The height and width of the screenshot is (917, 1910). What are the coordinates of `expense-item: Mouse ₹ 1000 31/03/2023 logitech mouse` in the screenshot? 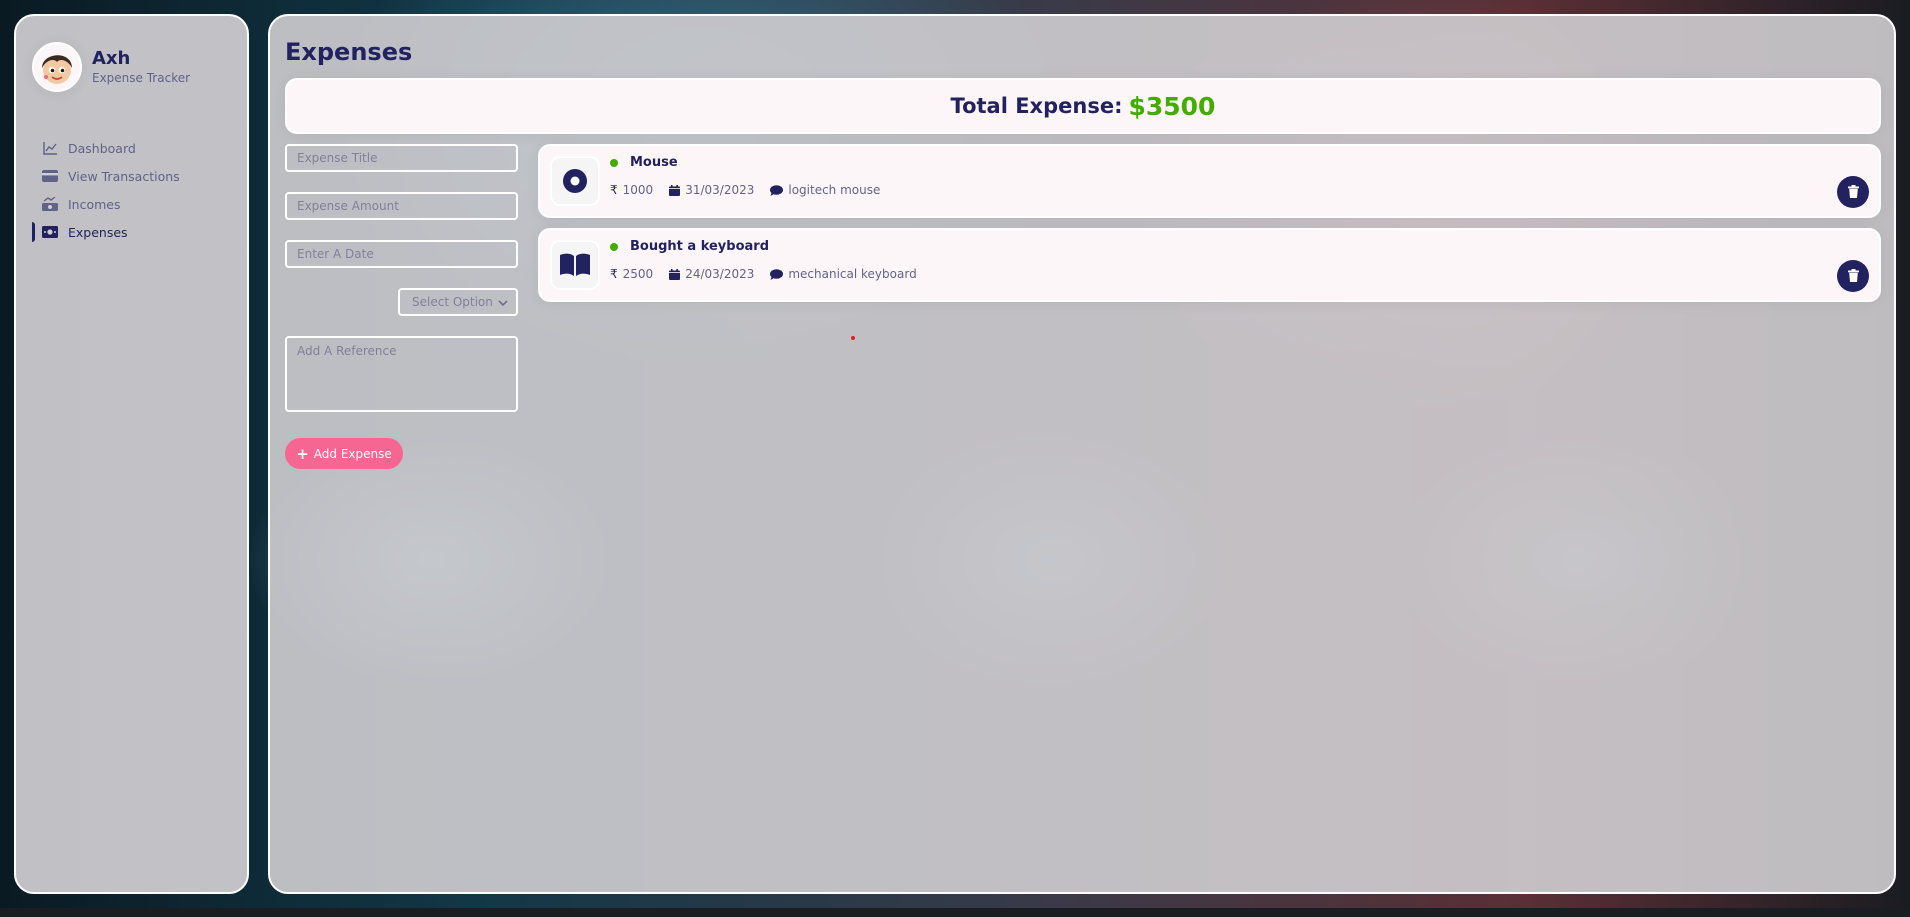 It's located at (1209, 181).